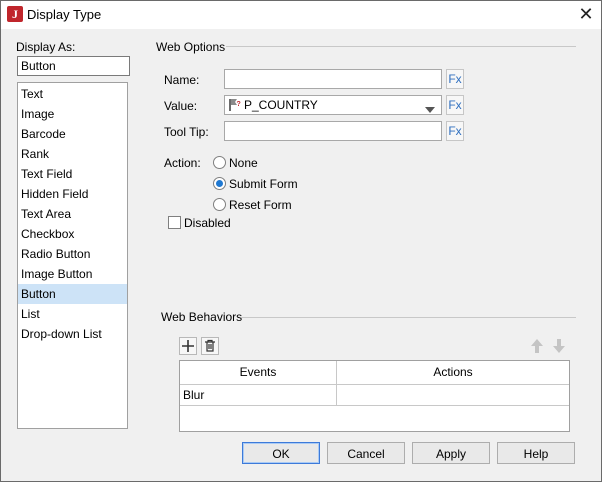 The image size is (602, 482). Describe the element at coordinates (191, 47) in the screenshot. I see `web-options-title: Web Options` at that location.